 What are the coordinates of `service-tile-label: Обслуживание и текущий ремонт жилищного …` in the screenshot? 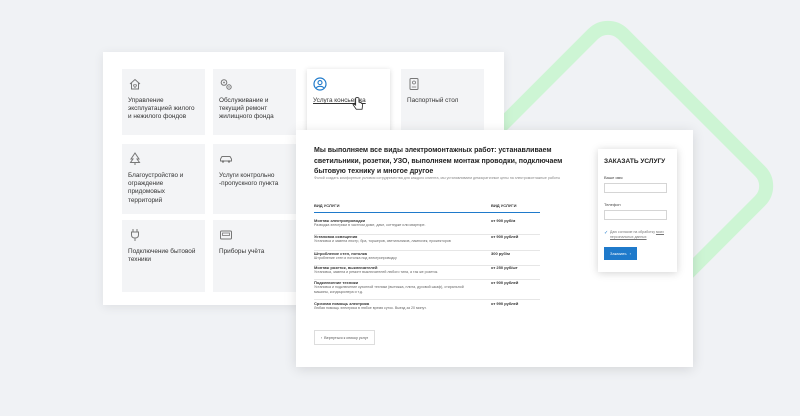 It's located at (246, 109).